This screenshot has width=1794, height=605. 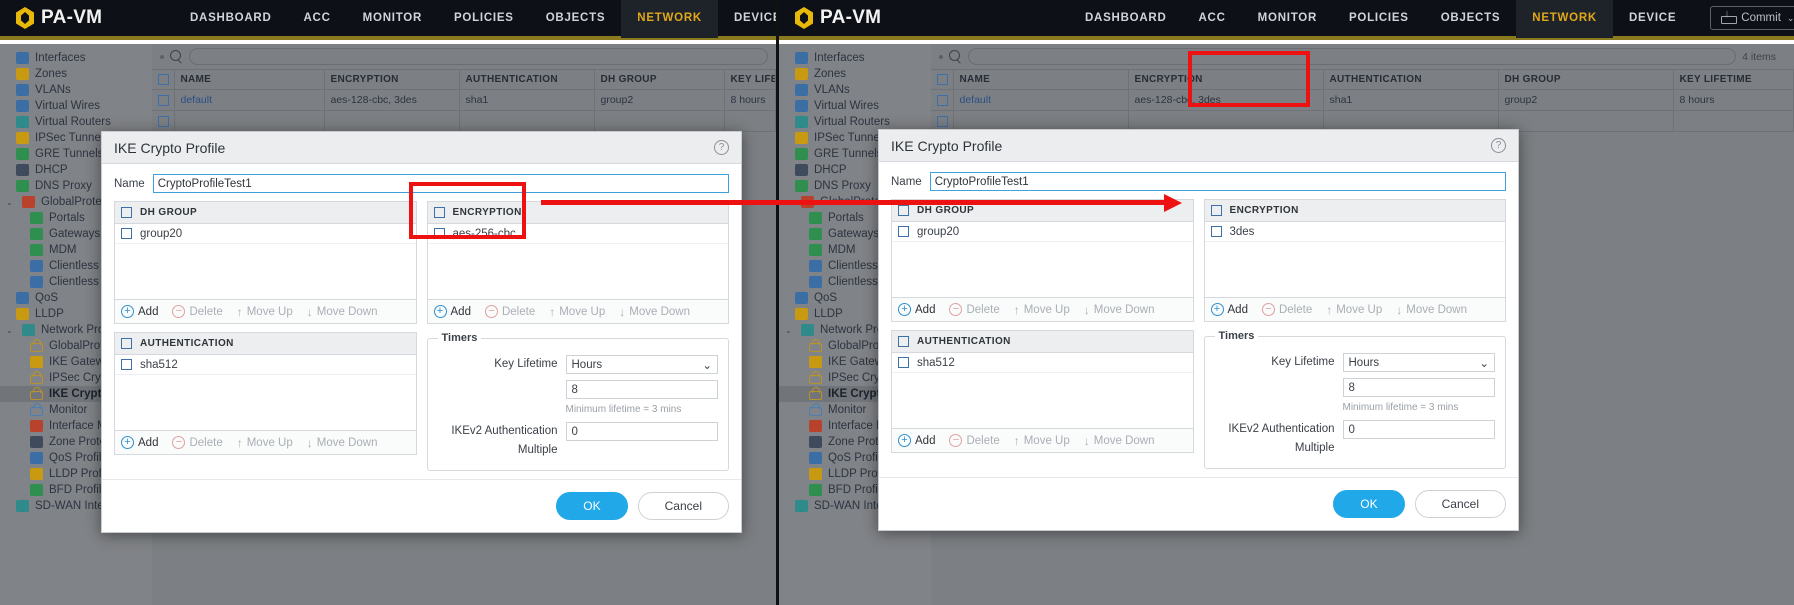 I want to click on encryption-row: aes-256-cbc, so click(x=577, y=234).